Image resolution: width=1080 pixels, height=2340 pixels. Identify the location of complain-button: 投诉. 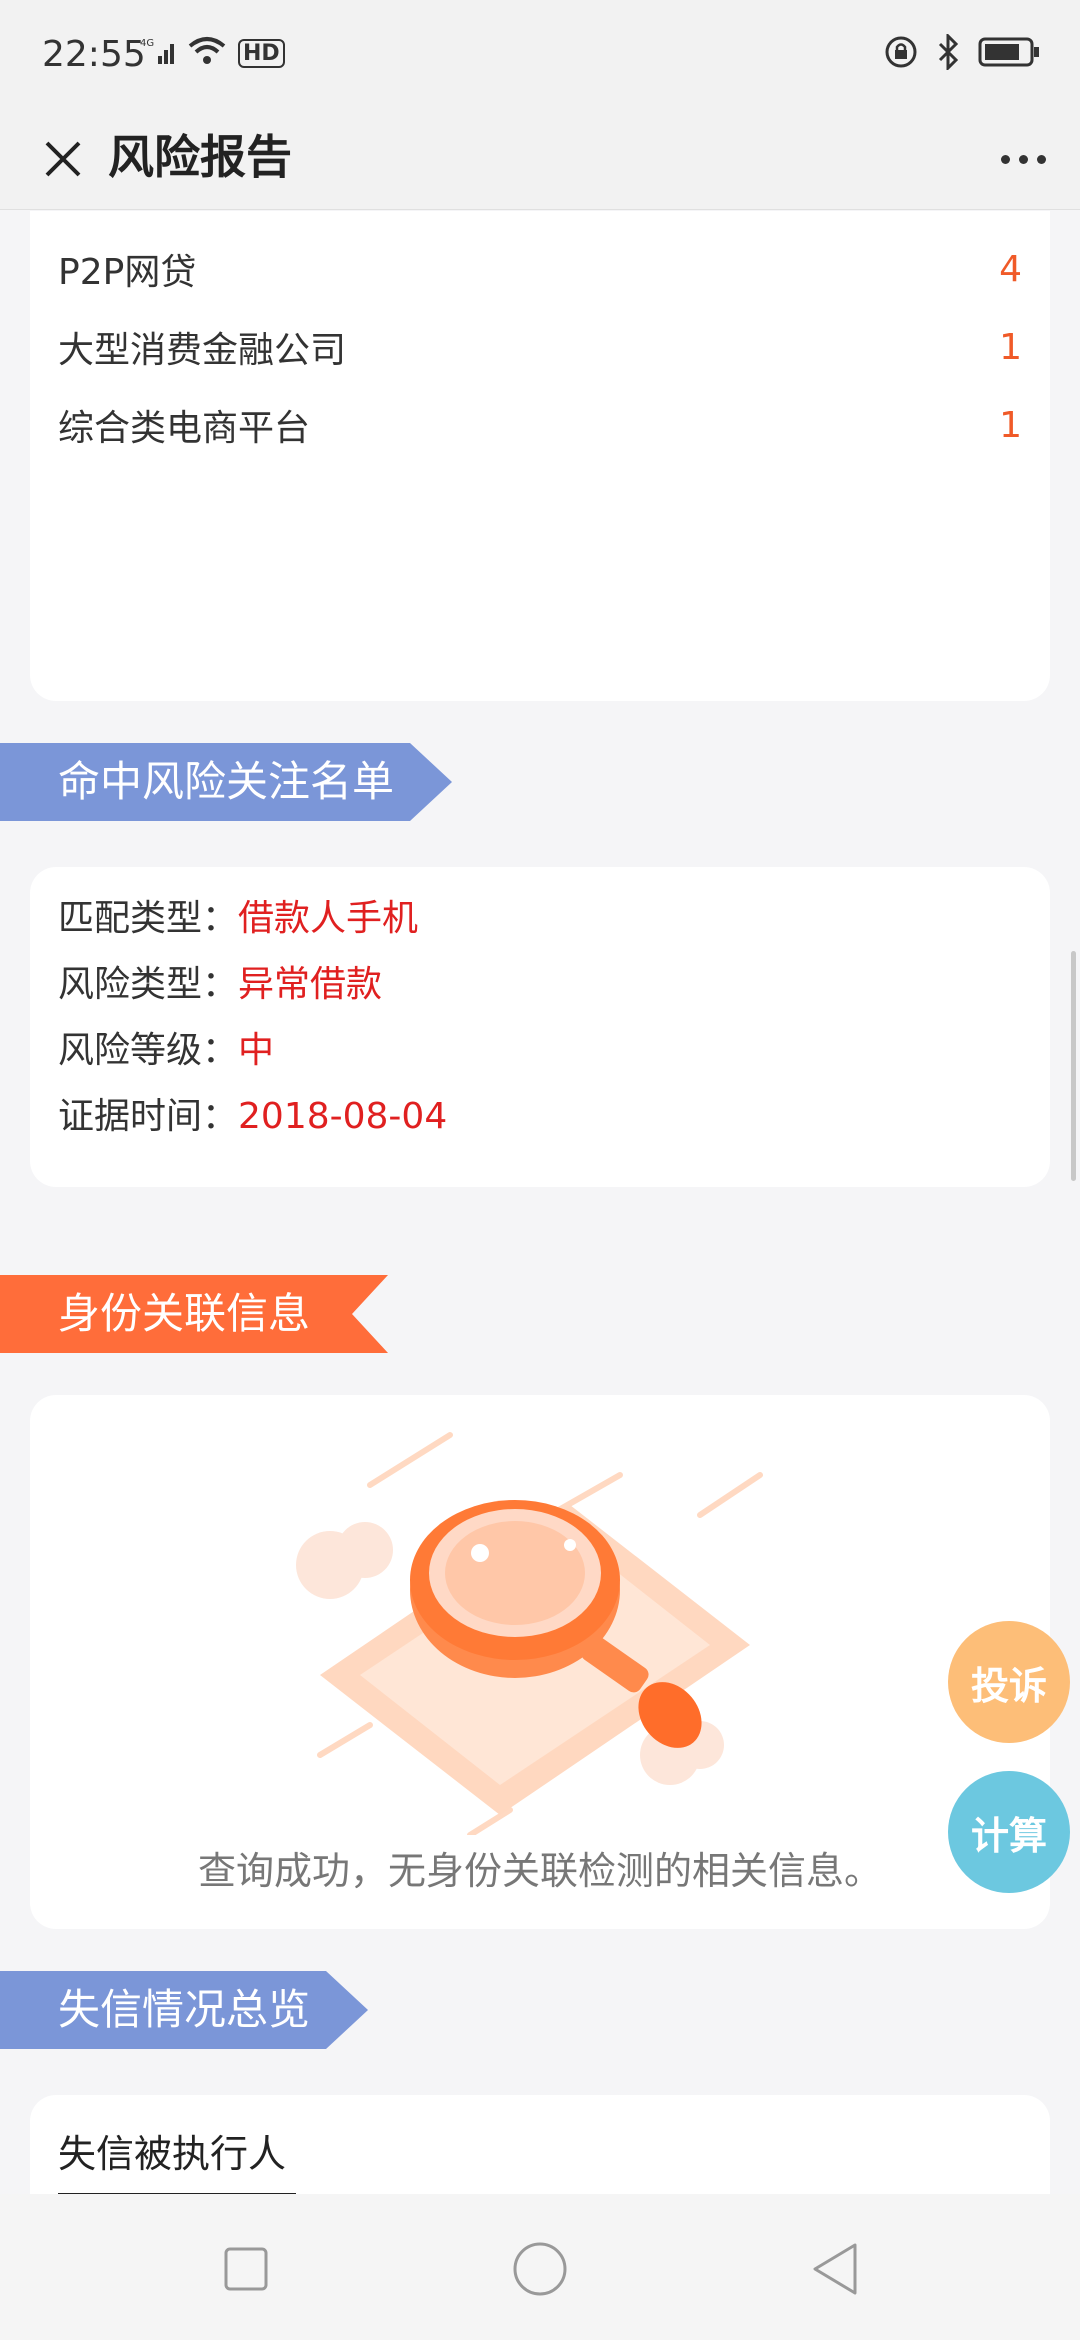
(1009, 1682).